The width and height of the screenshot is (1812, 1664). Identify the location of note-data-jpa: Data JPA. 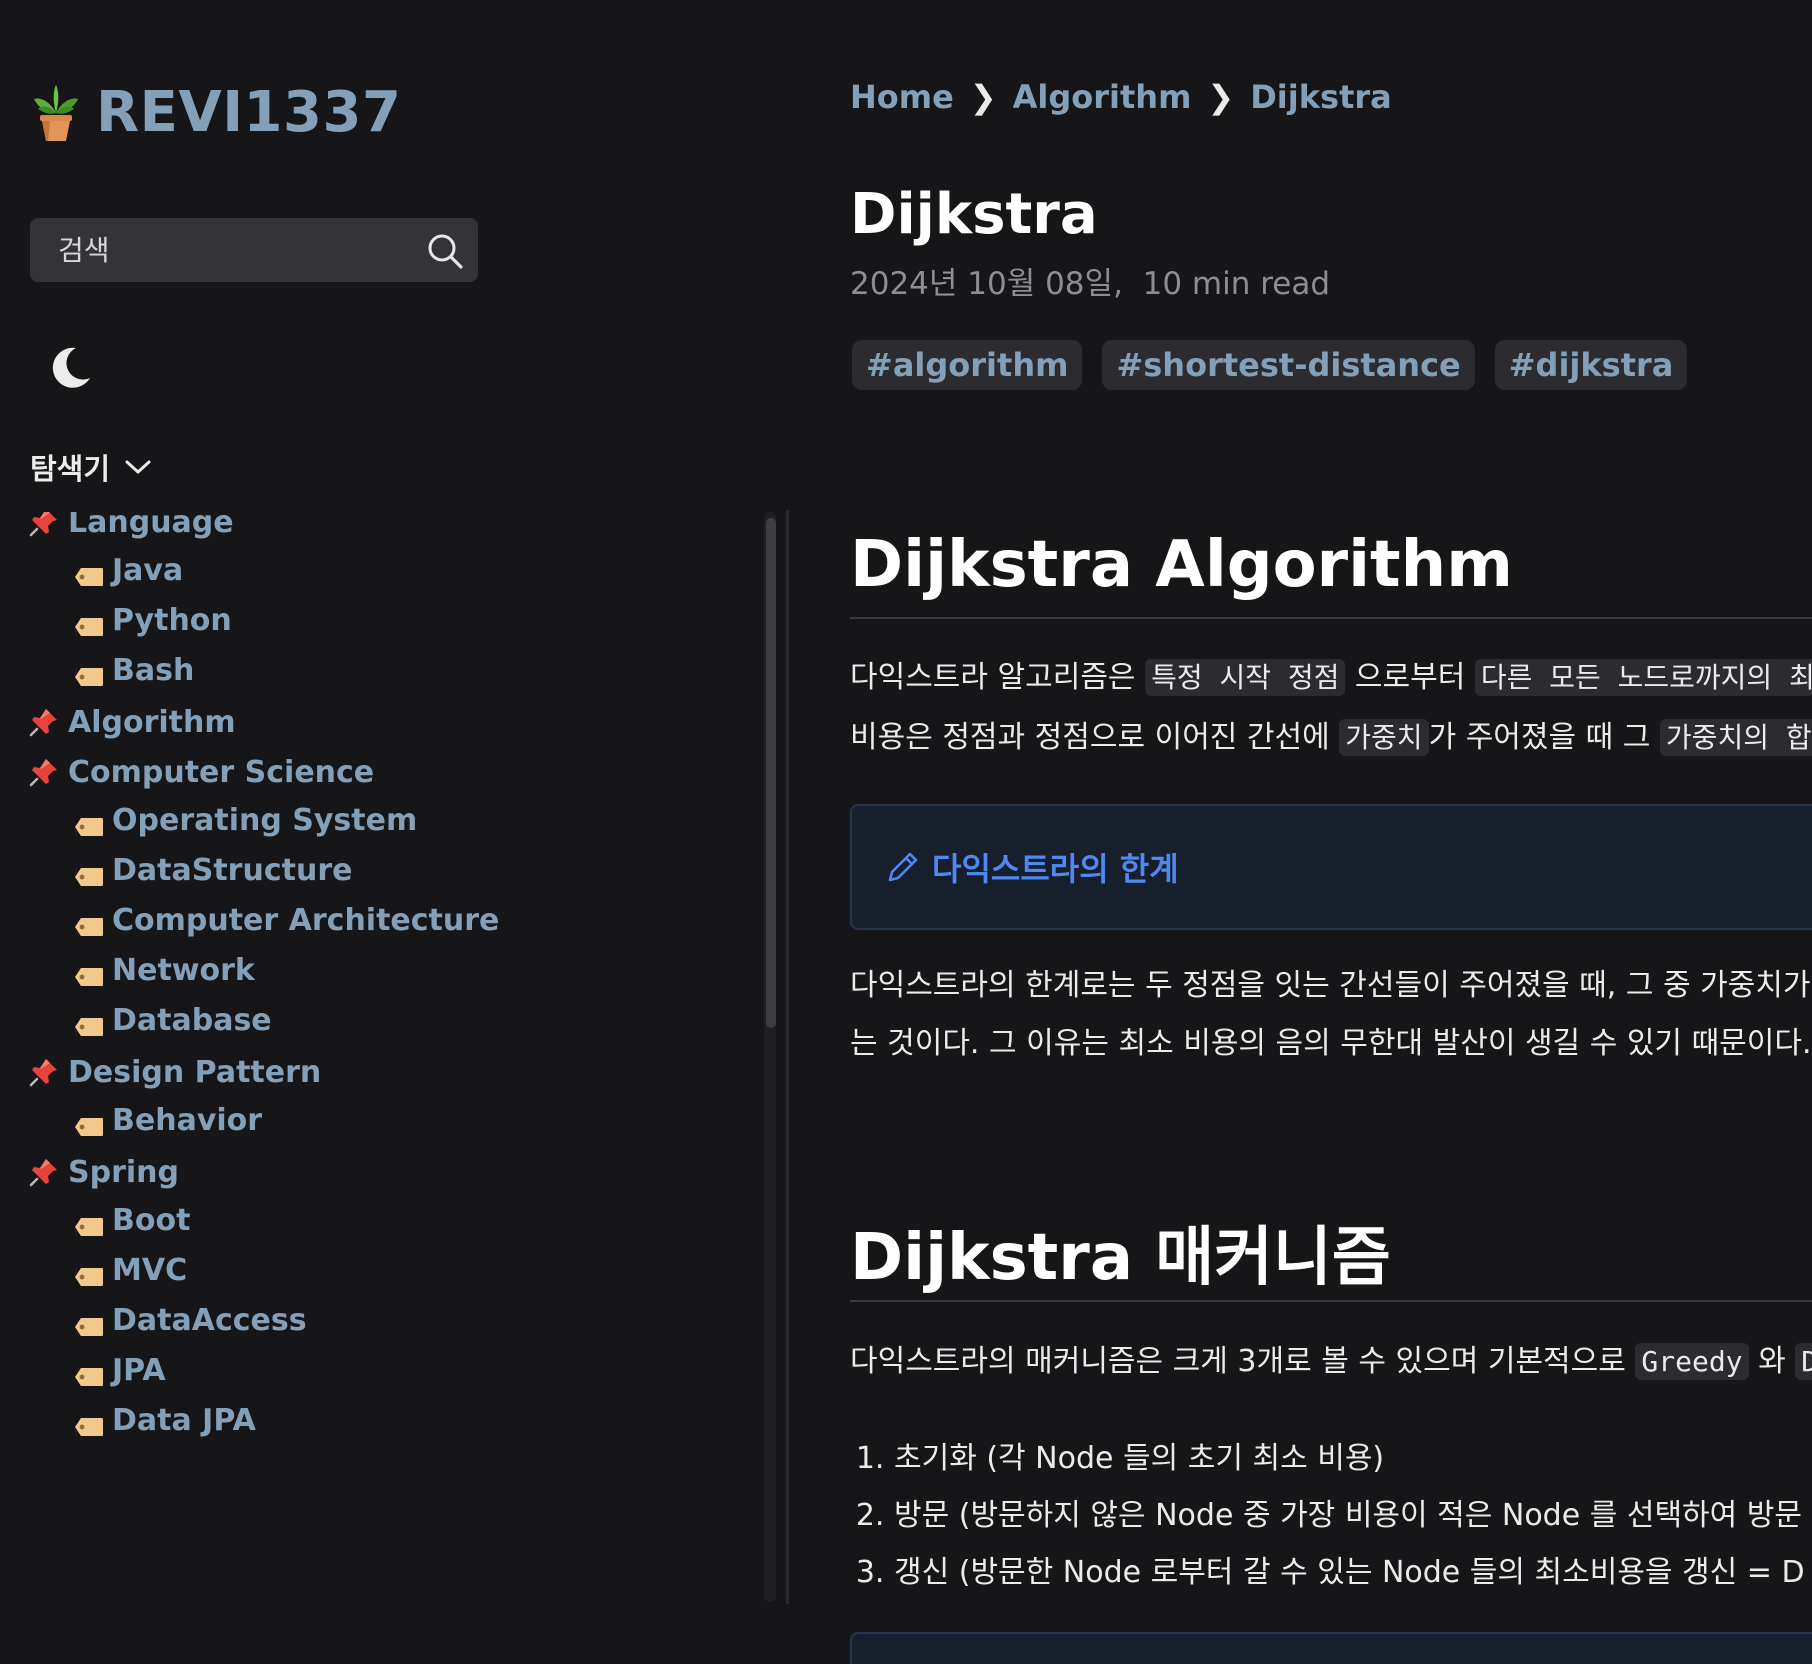
(165, 1420).